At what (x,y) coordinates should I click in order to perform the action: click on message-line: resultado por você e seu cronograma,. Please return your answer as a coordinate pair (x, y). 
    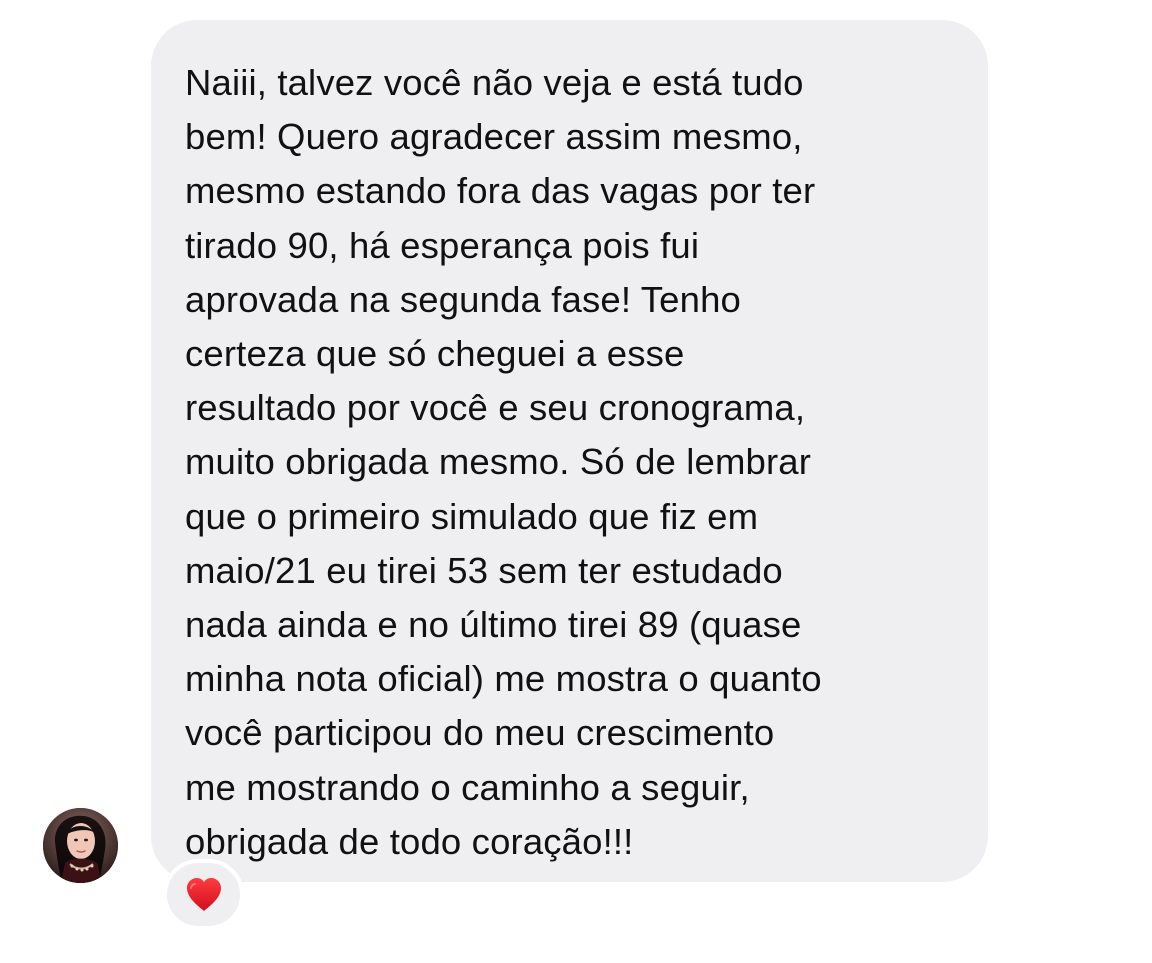
    Looking at the image, I should click on (495, 408).